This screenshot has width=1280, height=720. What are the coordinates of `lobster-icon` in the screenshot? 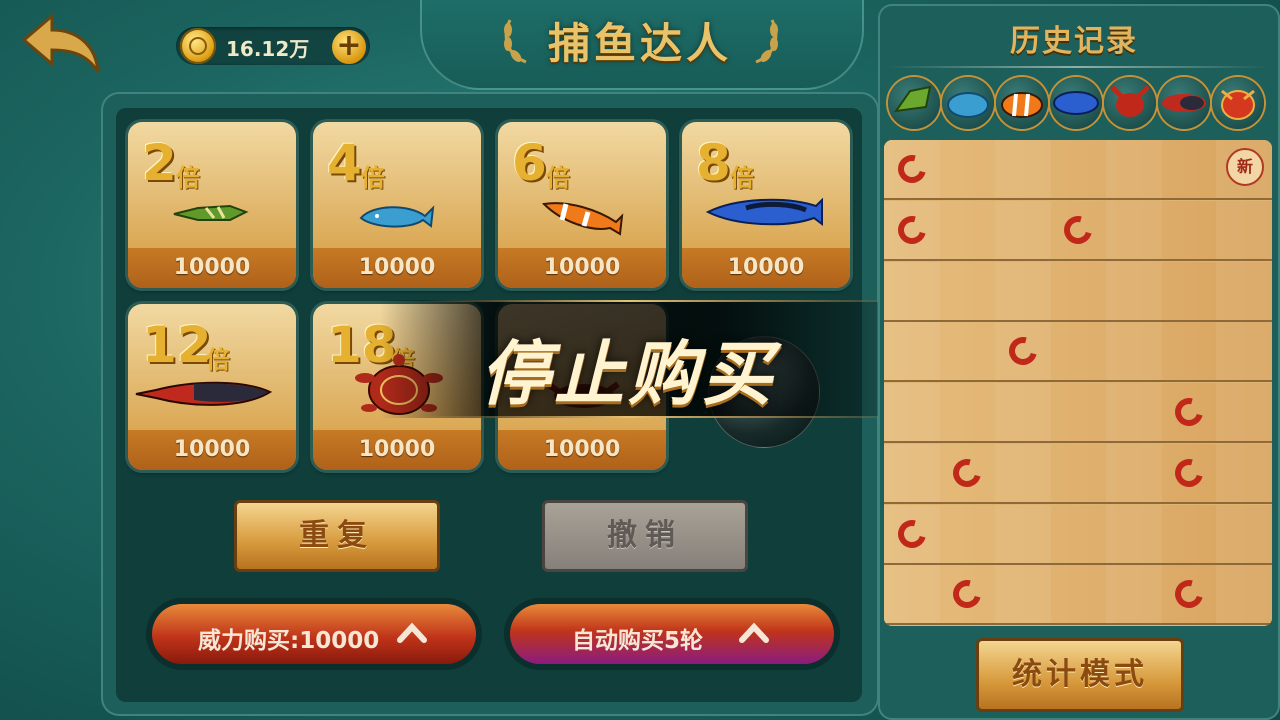 It's located at (1130, 103).